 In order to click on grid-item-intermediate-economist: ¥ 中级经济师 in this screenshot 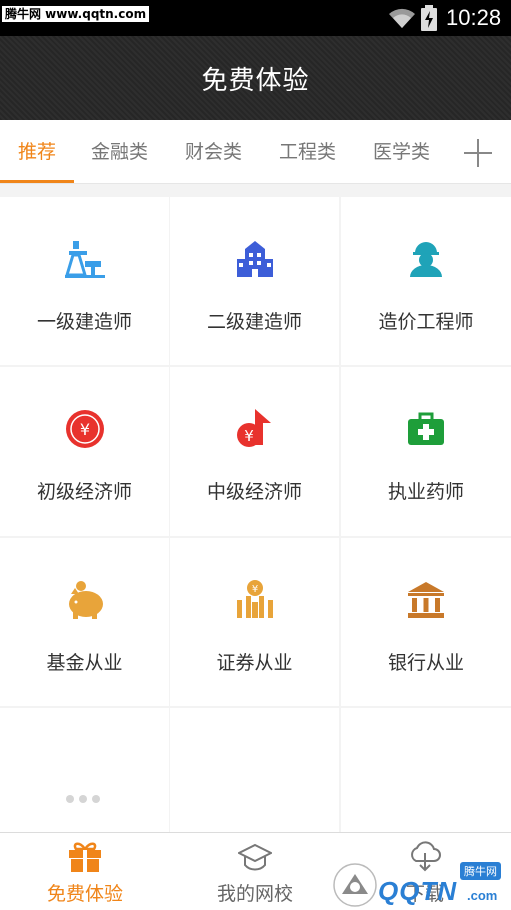, I will do `click(254, 451)`.